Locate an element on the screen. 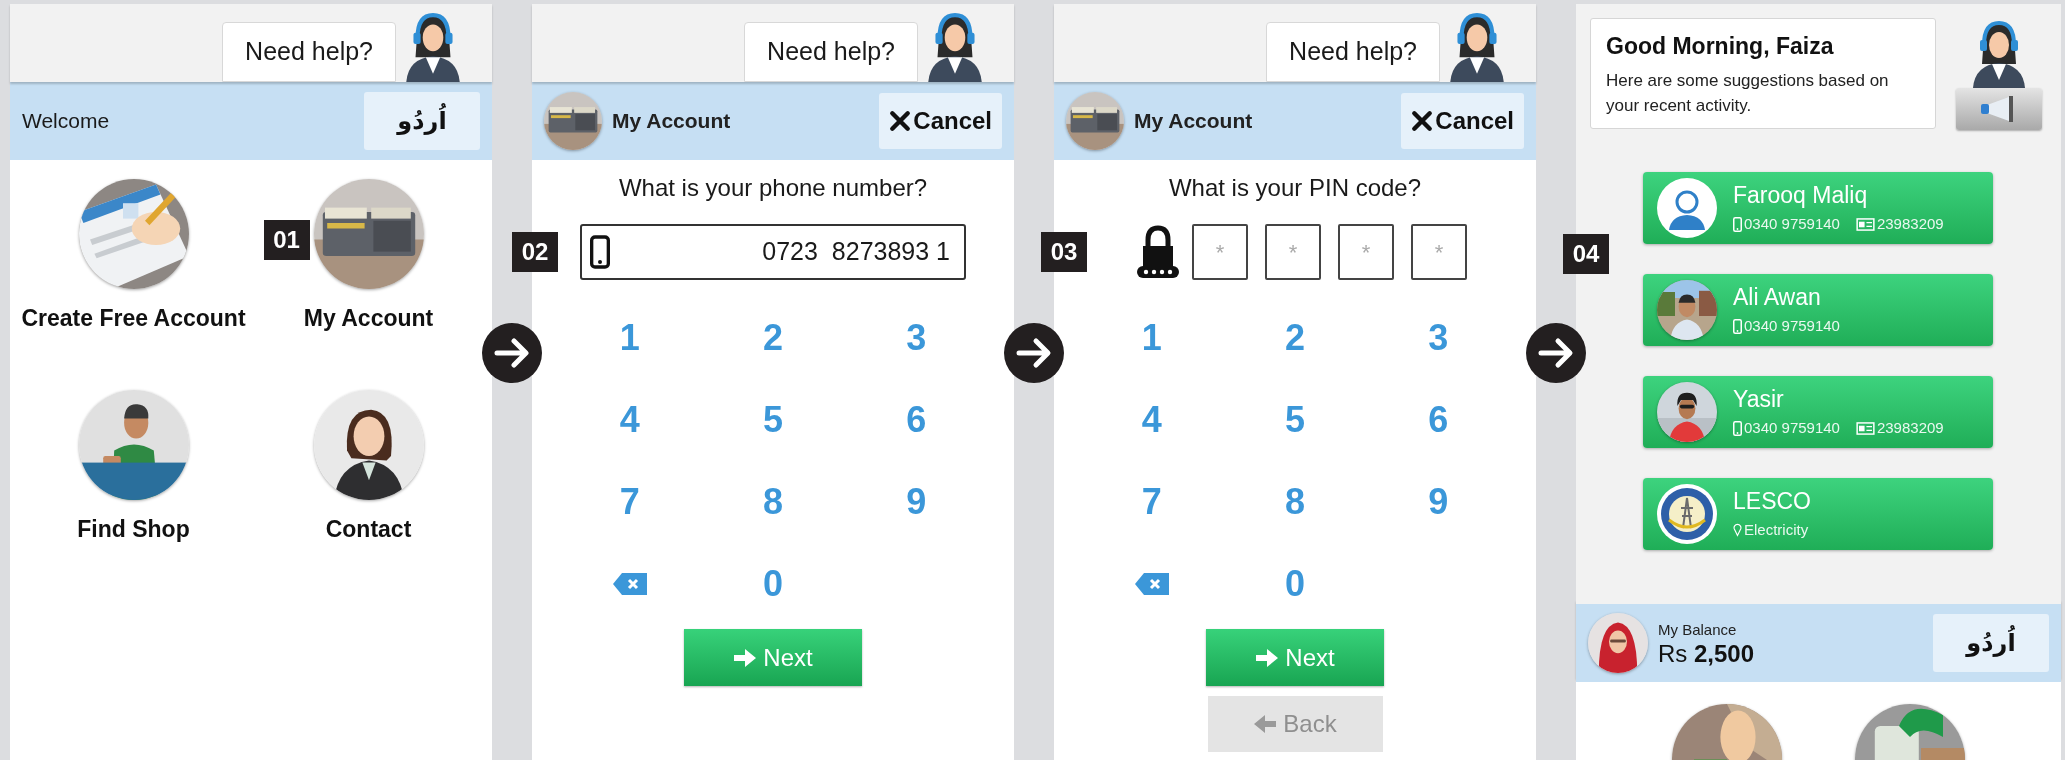  contact-name: LESCO is located at coordinates (1772, 500).